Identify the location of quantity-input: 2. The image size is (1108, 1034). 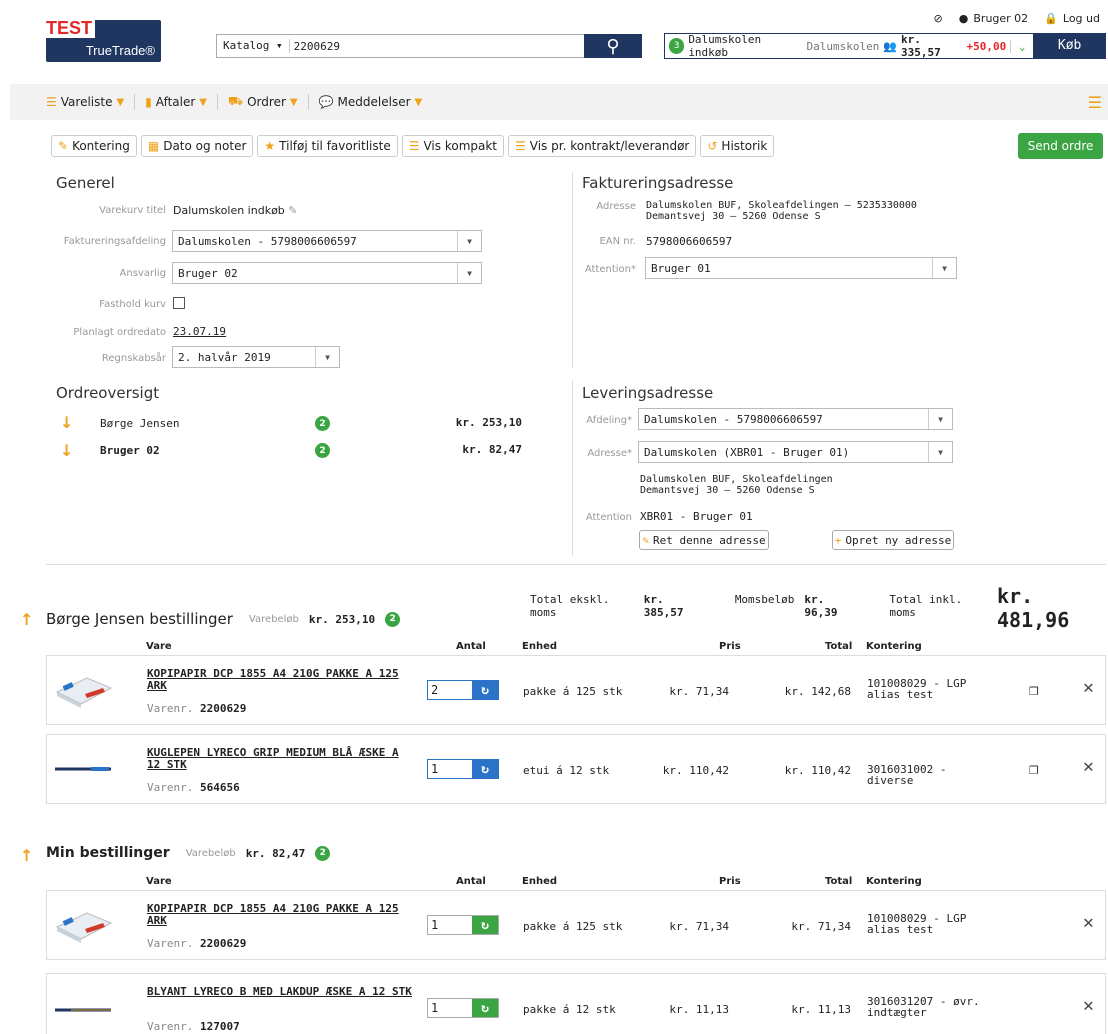
(450, 690).